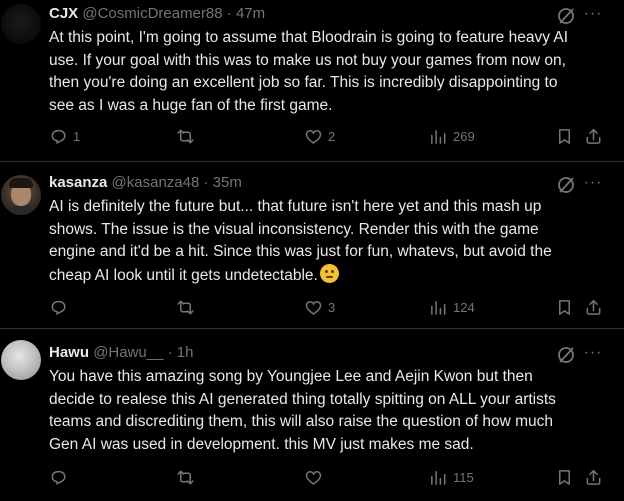 This screenshot has width=624, height=501. What do you see at coordinates (329, 273) in the screenshot?
I see `thinking-face-emoji` at bounding box center [329, 273].